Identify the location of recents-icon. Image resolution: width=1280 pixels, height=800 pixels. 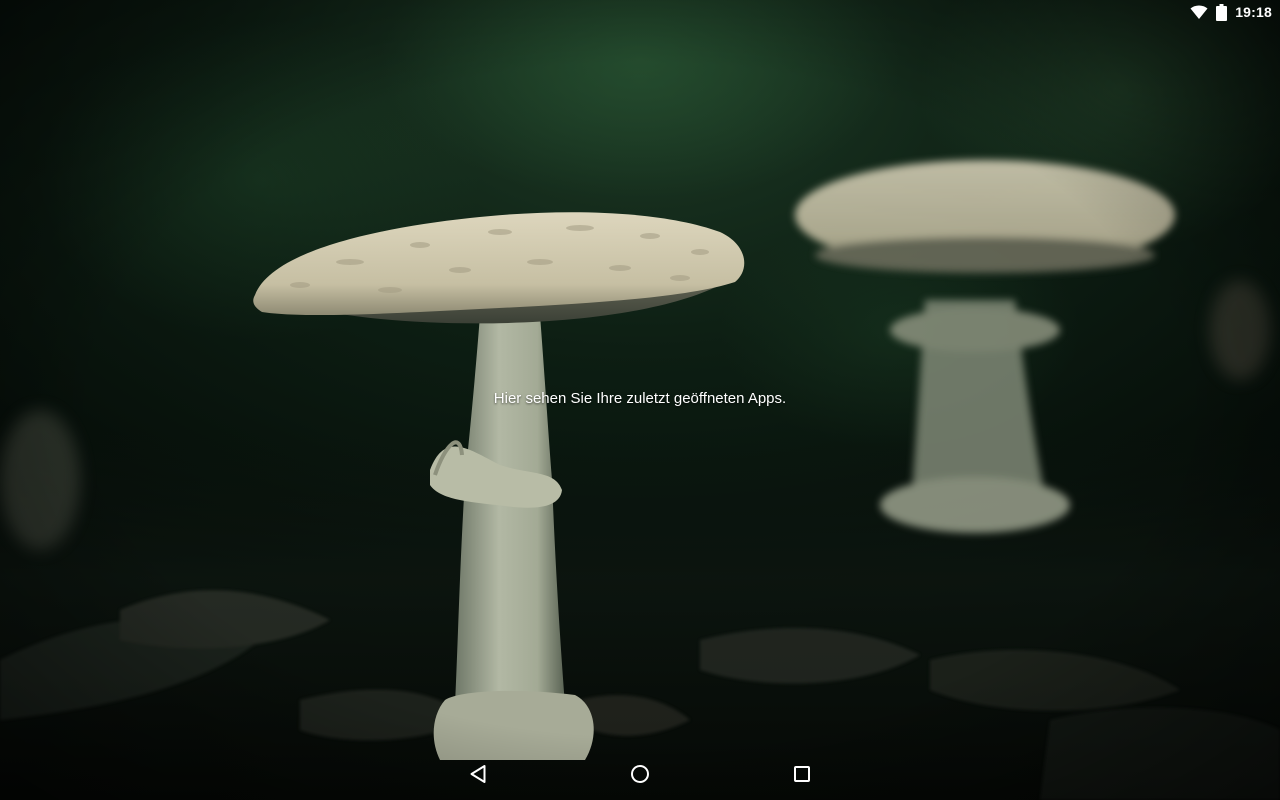
(802, 776).